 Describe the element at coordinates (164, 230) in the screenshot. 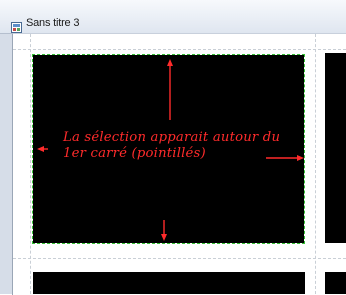

I see `arrow-down-icon` at that location.